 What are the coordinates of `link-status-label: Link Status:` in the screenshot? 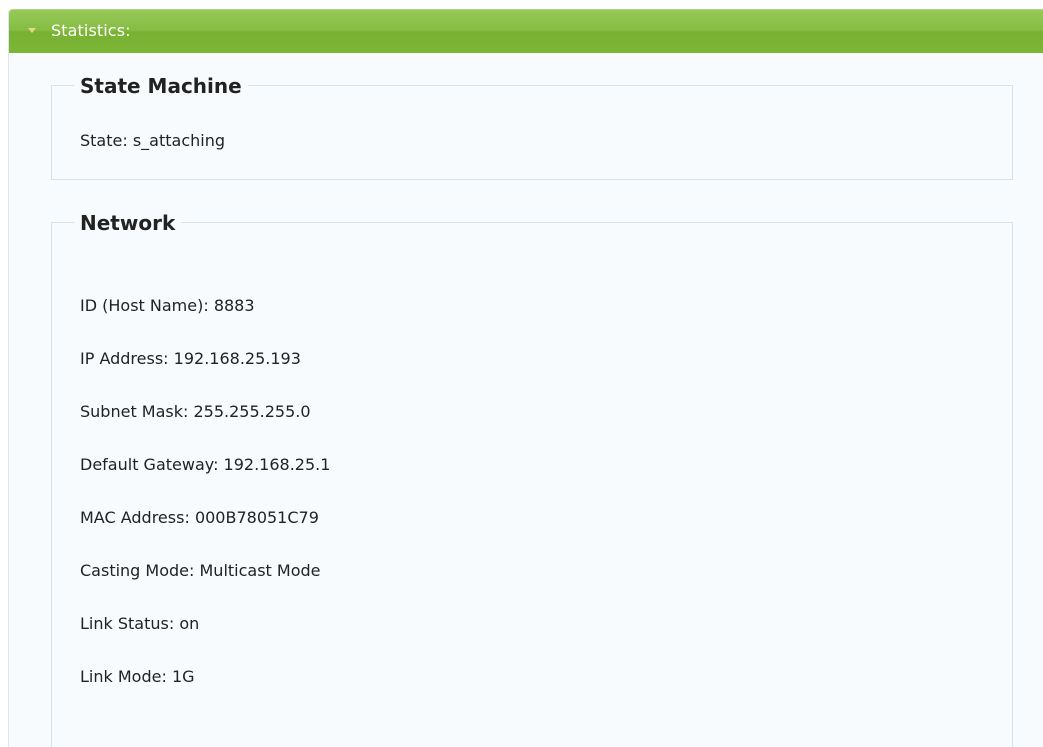 It's located at (127, 623).